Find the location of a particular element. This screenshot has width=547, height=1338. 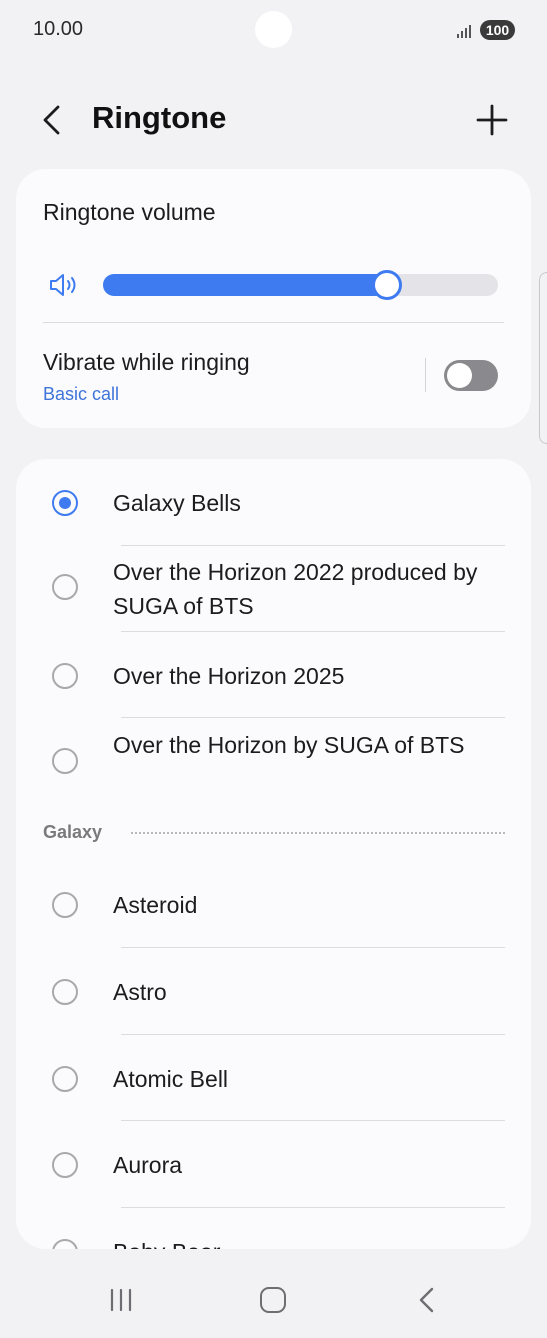

add-icon is located at coordinates (492, 120).